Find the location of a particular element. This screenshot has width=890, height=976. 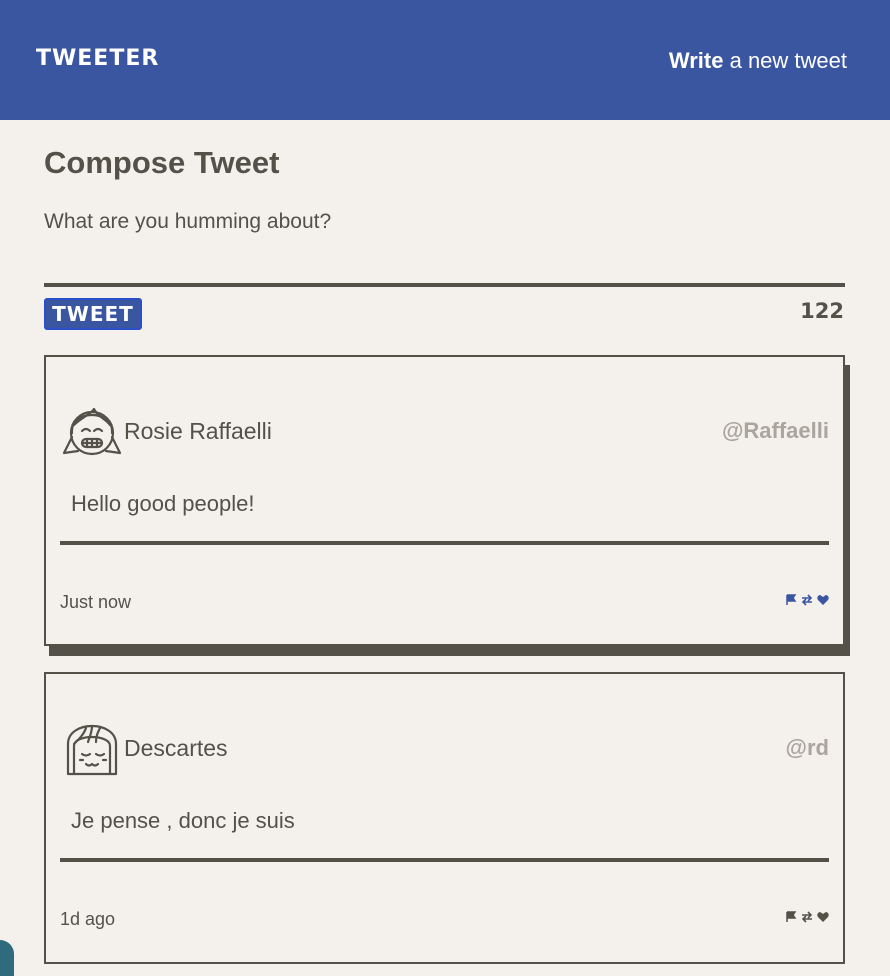

tweet-timestamp: Just now is located at coordinates (96, 602).